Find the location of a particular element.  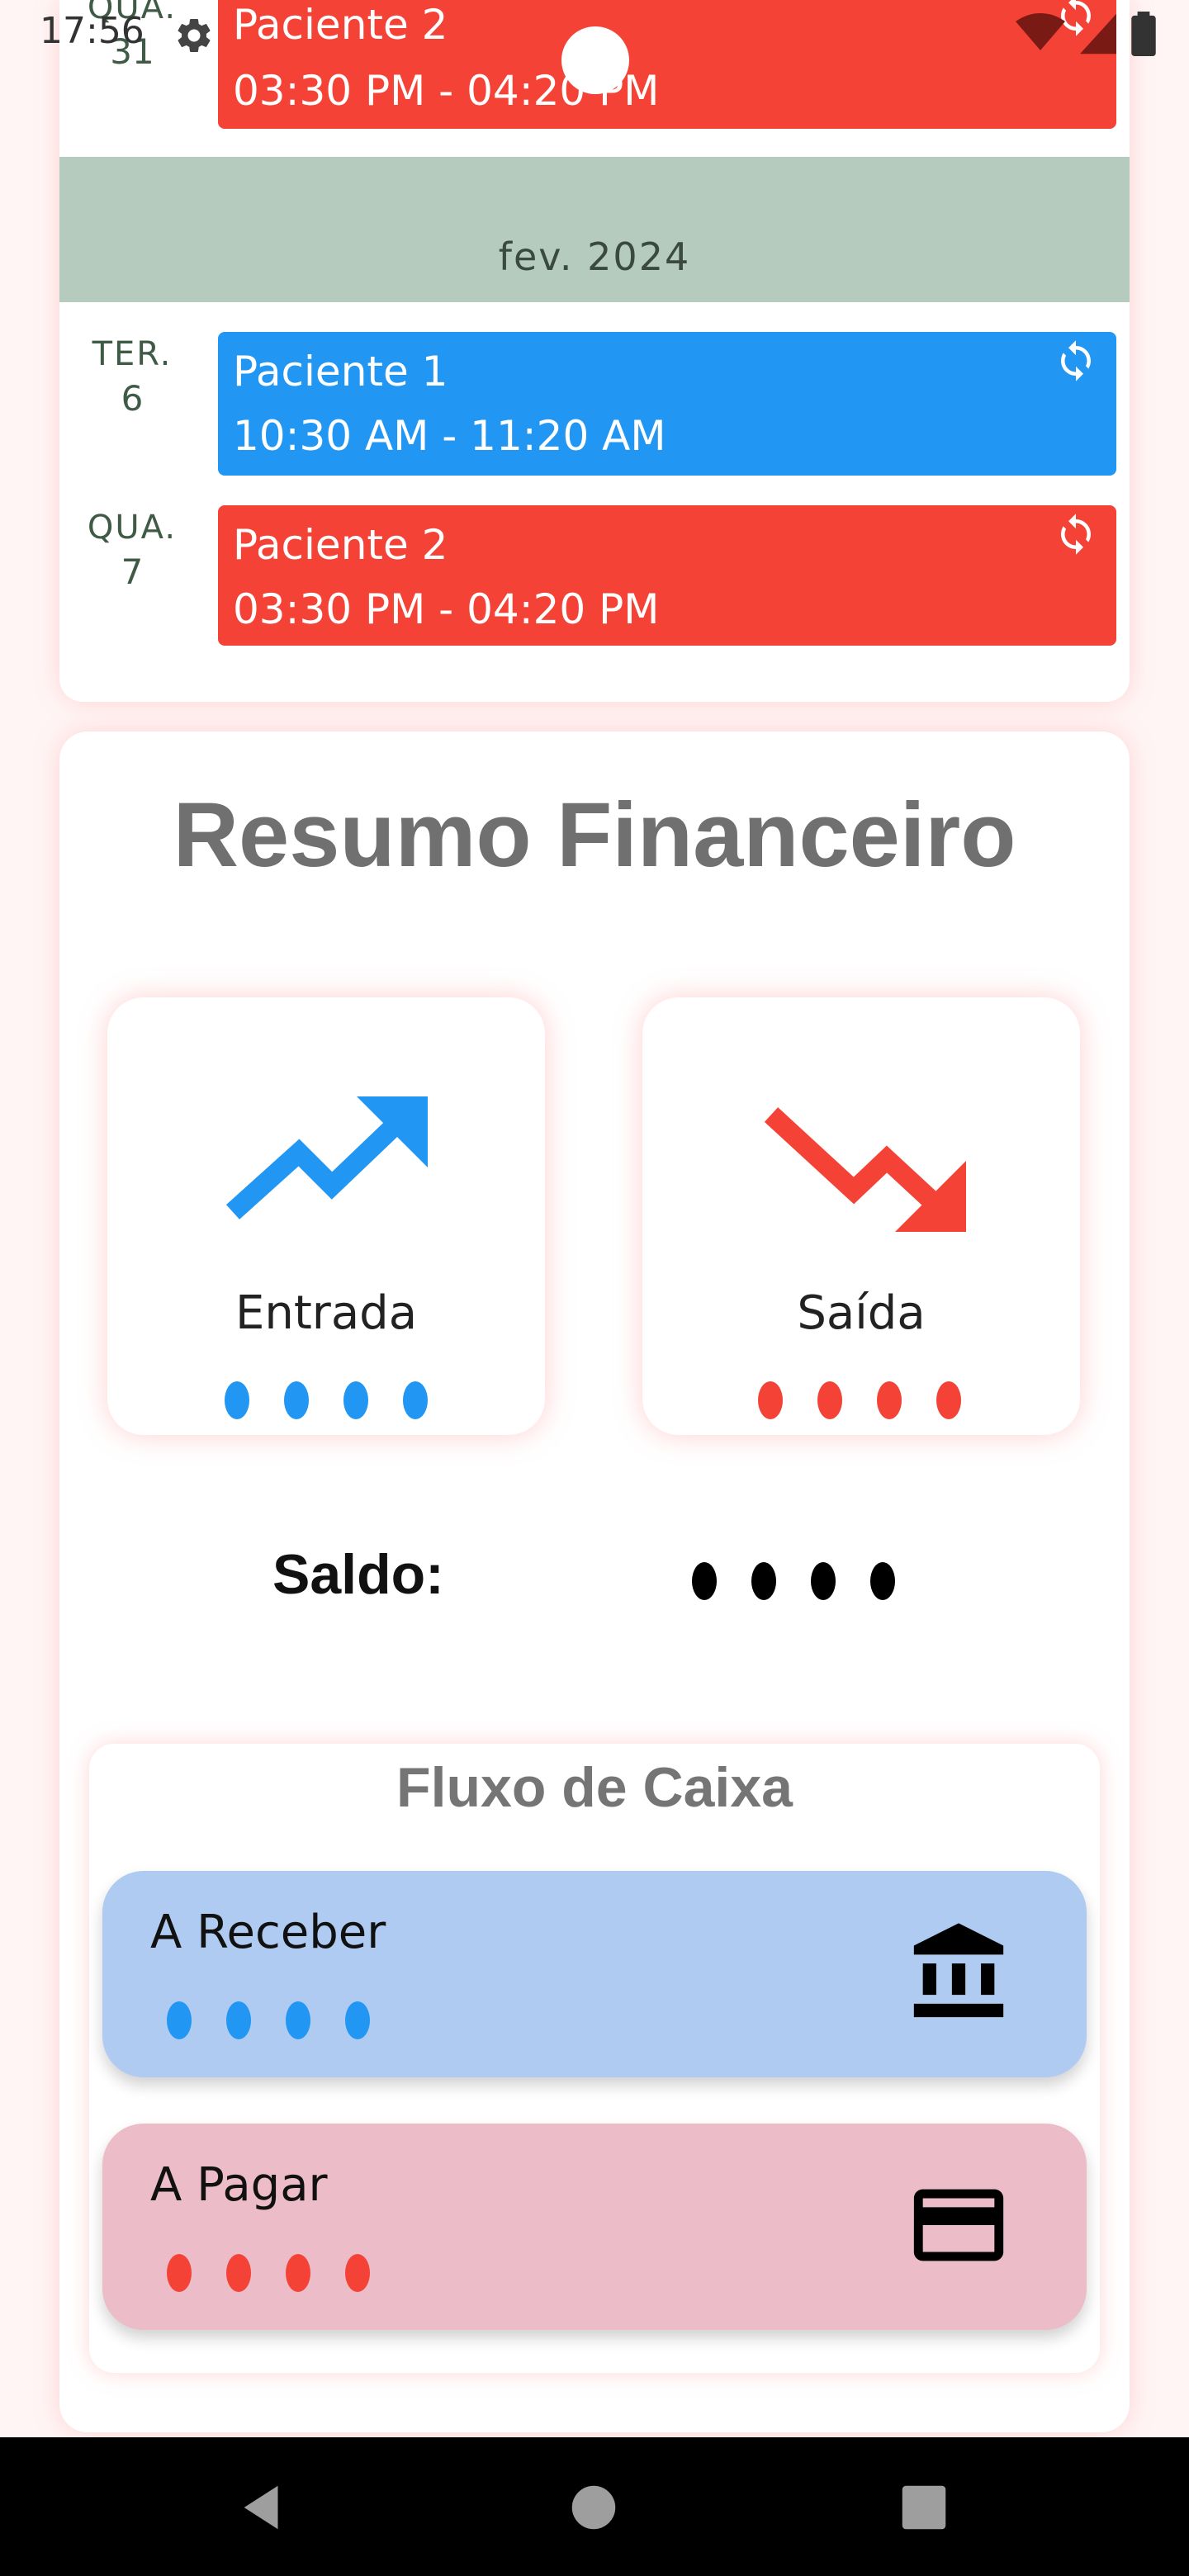

a-pagar-label: A Pagar is located at coordinates (239, 2185).